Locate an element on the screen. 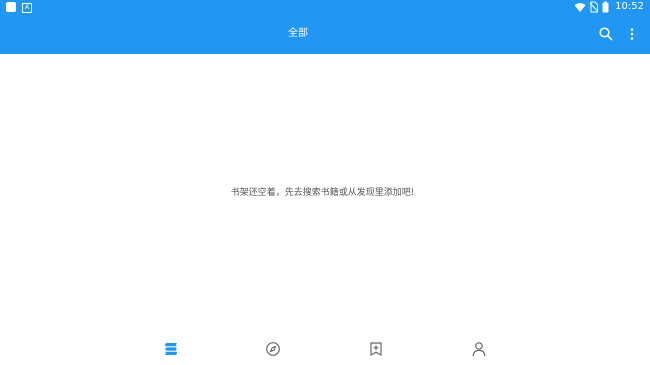 The height and width of the screenshot is (365, 650). compass-icon is located at coordinates (273, 349).